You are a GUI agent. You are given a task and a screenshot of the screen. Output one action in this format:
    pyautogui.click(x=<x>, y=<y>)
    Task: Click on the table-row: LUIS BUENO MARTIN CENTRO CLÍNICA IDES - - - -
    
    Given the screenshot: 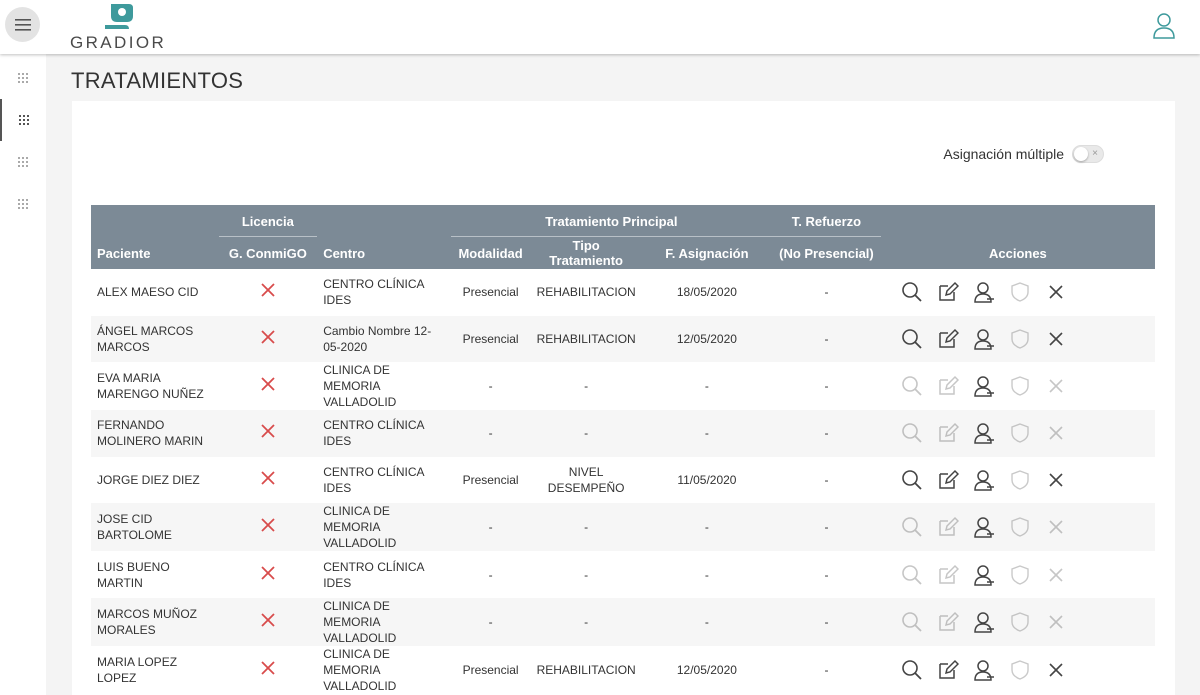 What is the action you would take?
    pyautogui.click(x=623, y=574)
    